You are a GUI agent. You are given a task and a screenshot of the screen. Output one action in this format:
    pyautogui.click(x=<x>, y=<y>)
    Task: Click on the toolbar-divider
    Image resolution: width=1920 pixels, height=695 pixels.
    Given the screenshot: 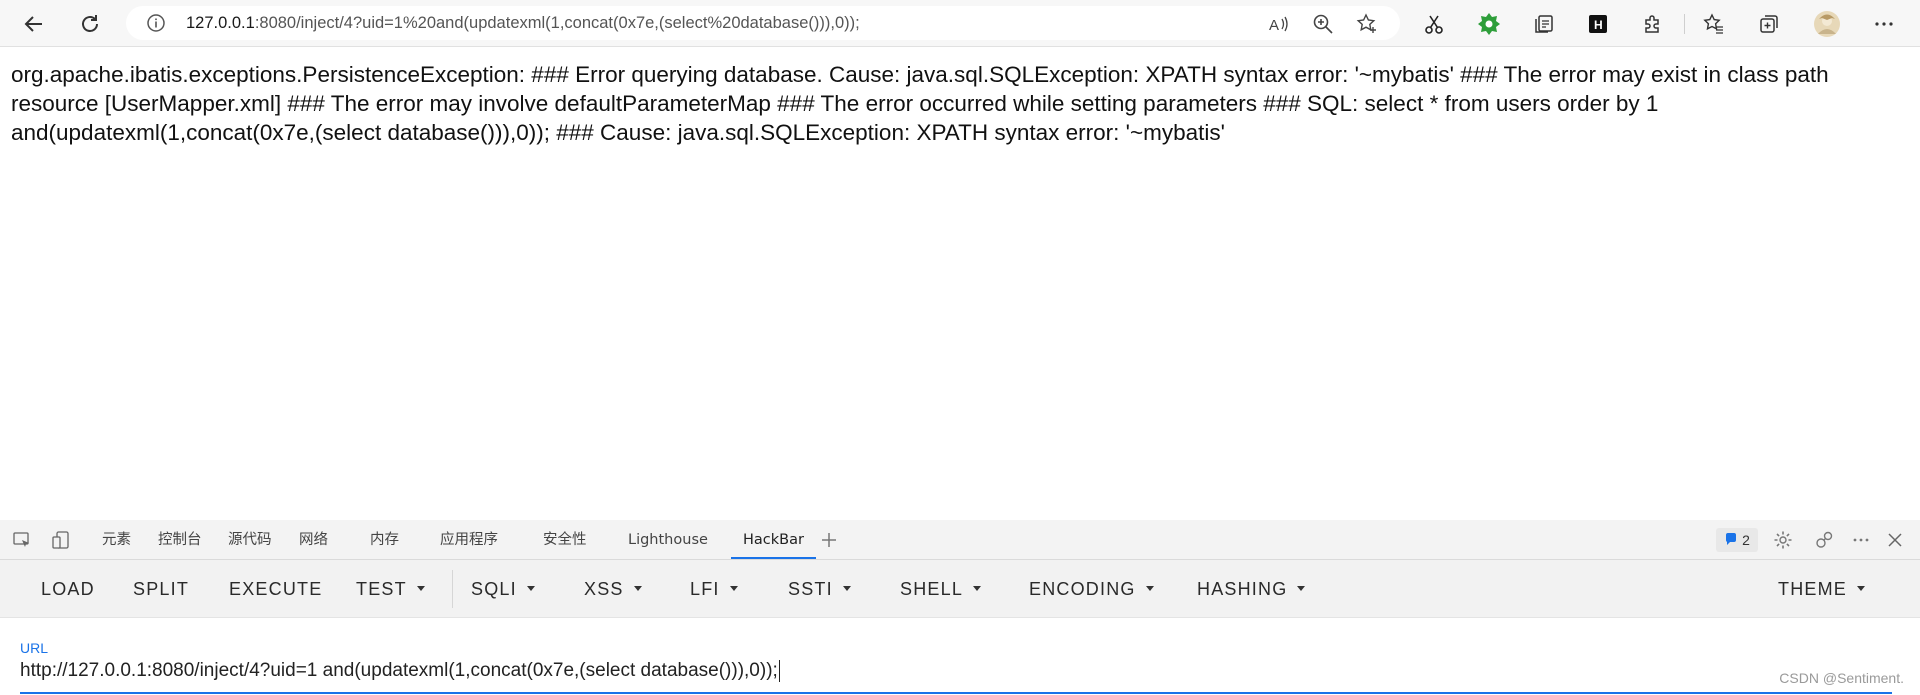 What is the action you would take?
    pyautogui.click(x=1684, y=24)
    